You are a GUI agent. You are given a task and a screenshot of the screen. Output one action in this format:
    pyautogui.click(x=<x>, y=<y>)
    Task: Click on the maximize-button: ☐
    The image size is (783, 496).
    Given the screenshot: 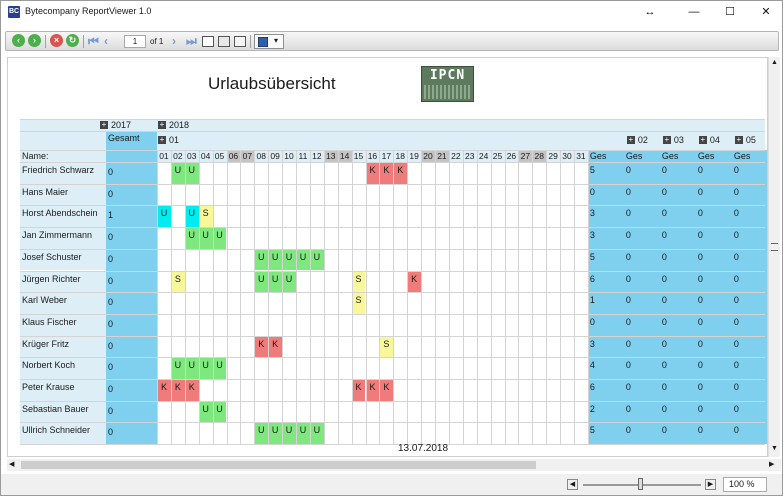 What is the action you would take?
    pyautogui.click(x=730, y=12)
    